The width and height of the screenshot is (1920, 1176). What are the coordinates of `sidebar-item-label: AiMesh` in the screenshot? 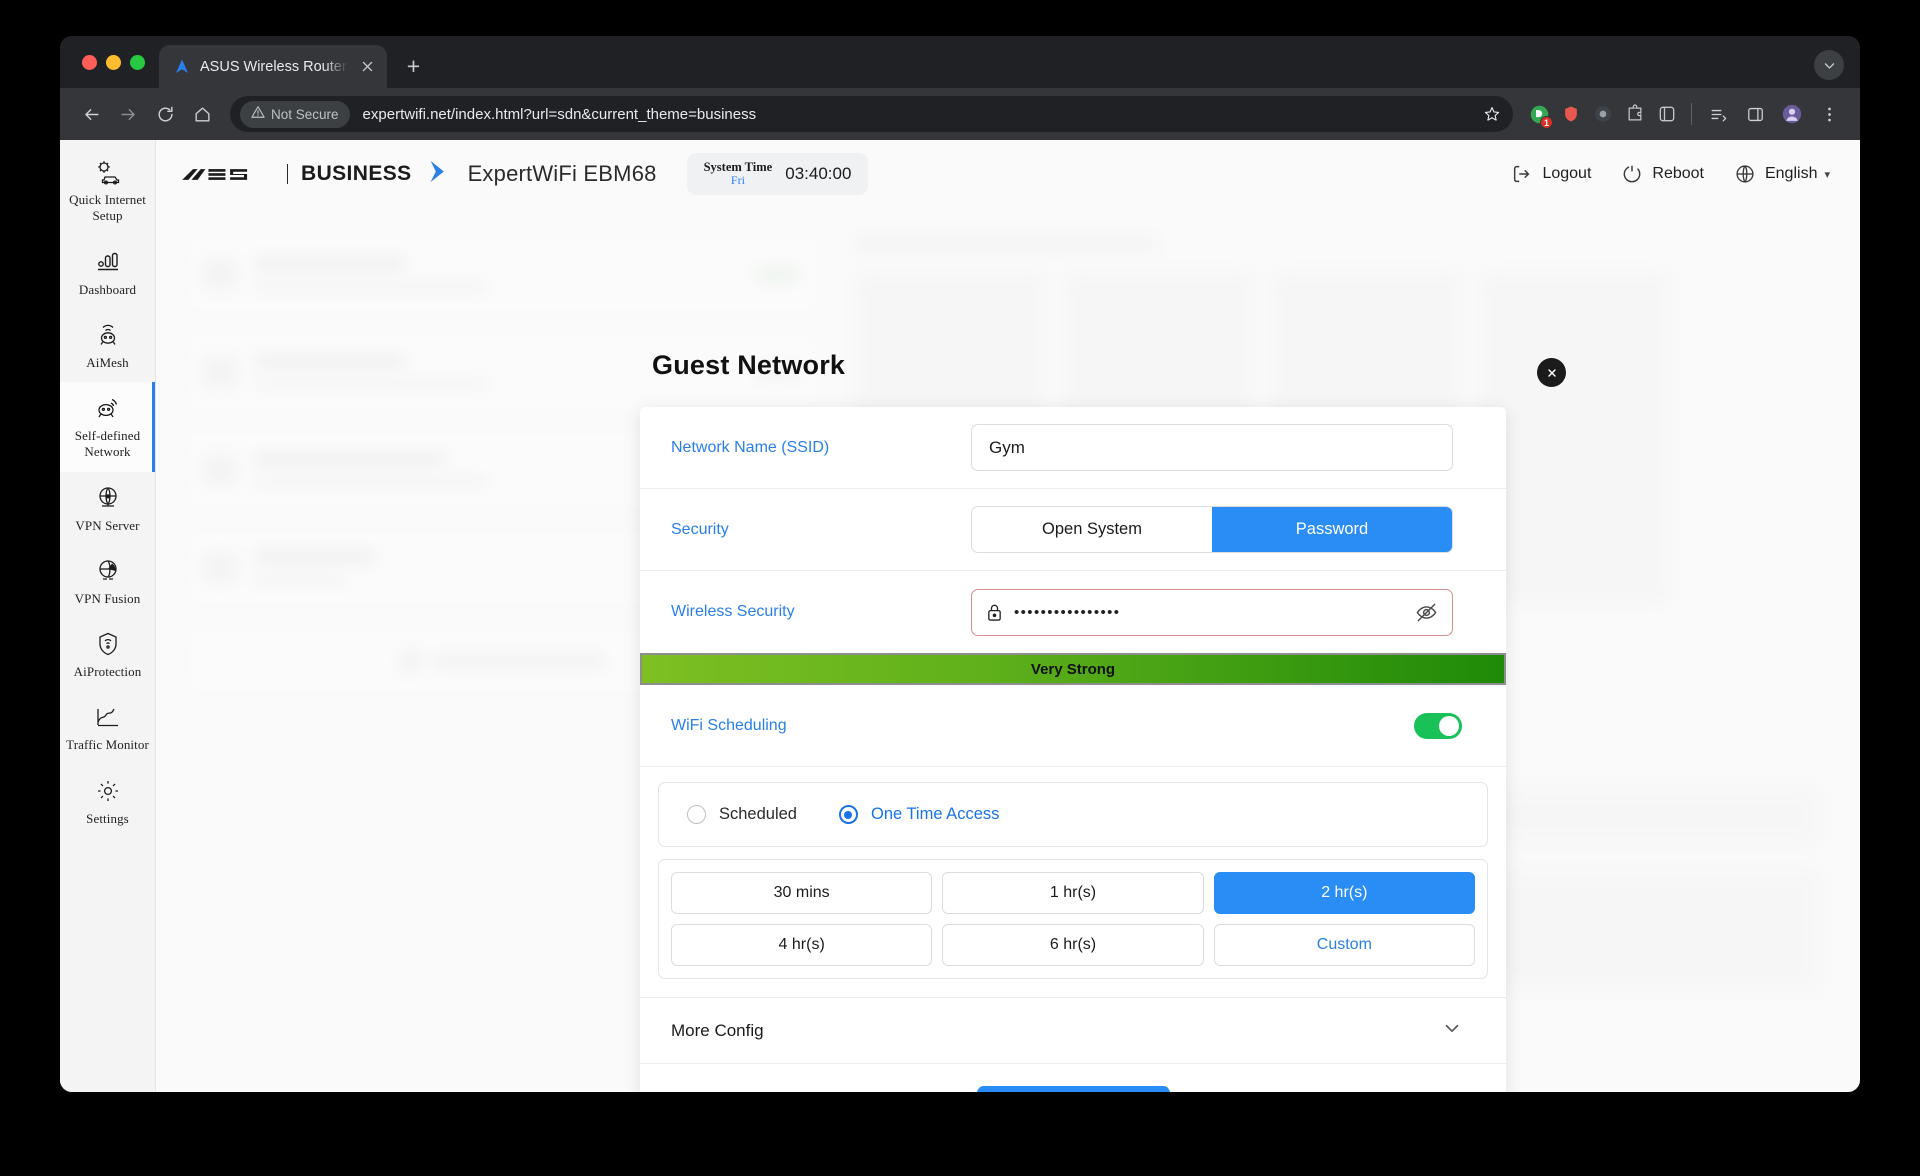 It's located at (107, 362).